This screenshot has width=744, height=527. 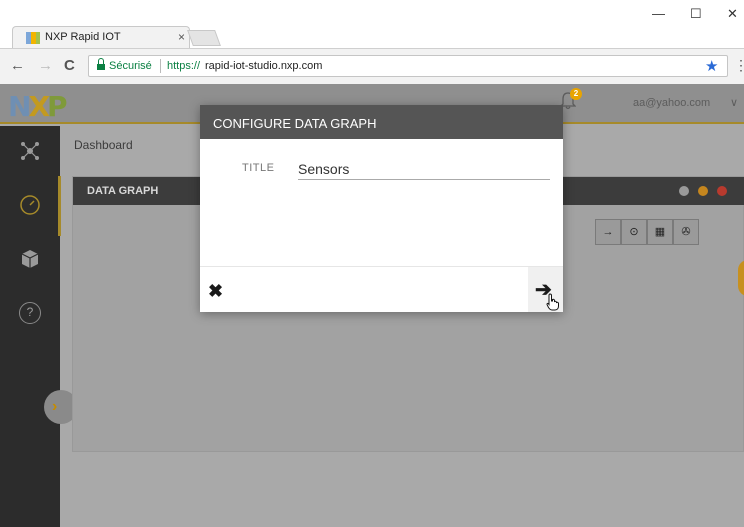 What do you see at coordinates (69, 65) in the screenshot?
I see `reload-icon: C` at bounding box center [69, 65].